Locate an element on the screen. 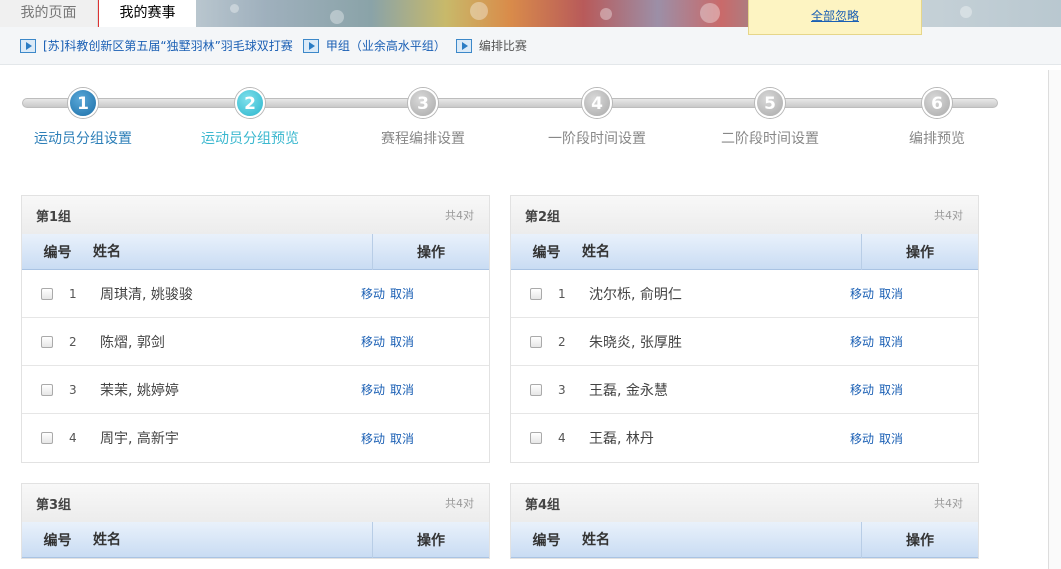 The width and height of the screenshot is (1061, 569). step-3-circle: 3 is located at coordinates (423, 103).